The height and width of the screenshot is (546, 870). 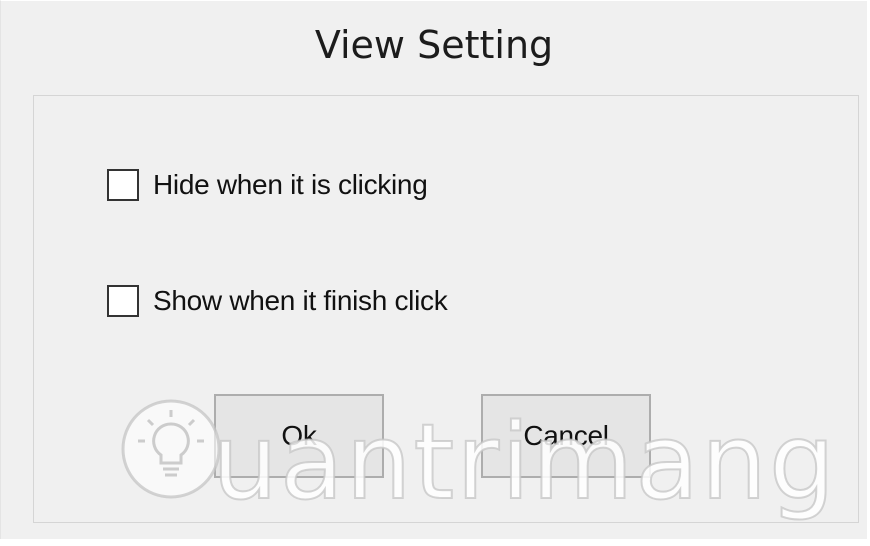 What do you see at coordinates (123, 185) in the screenshot?
I see `hide-when-clicking-checkbox` at bounding box center [123, 185].